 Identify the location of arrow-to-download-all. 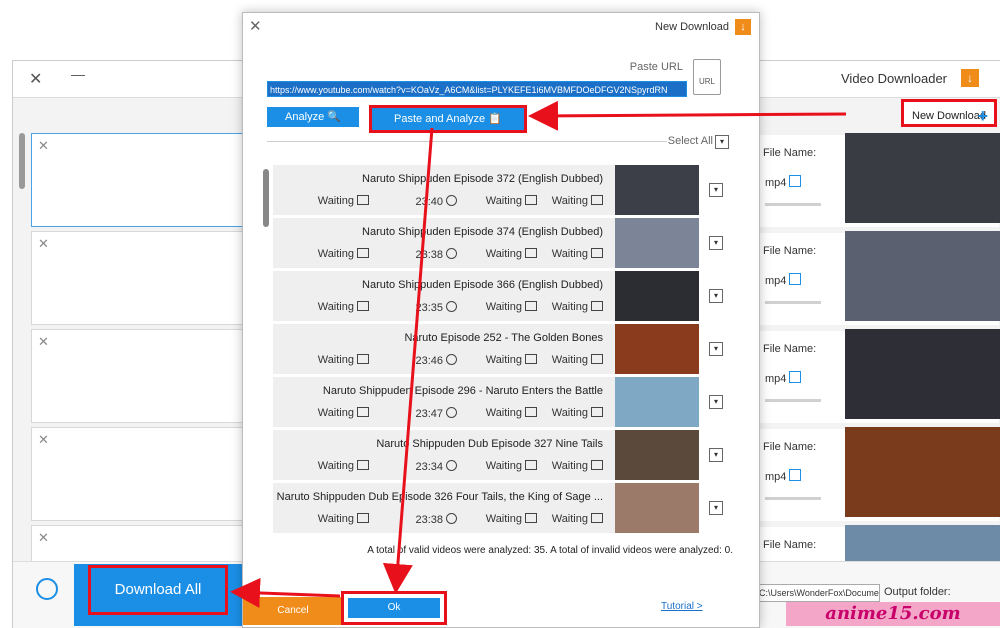
(285, 592).